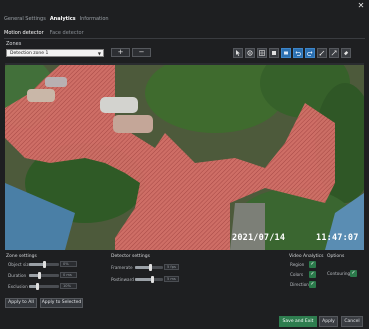  I want to click on tab-general-settings: General Settings, so click(25, 19).